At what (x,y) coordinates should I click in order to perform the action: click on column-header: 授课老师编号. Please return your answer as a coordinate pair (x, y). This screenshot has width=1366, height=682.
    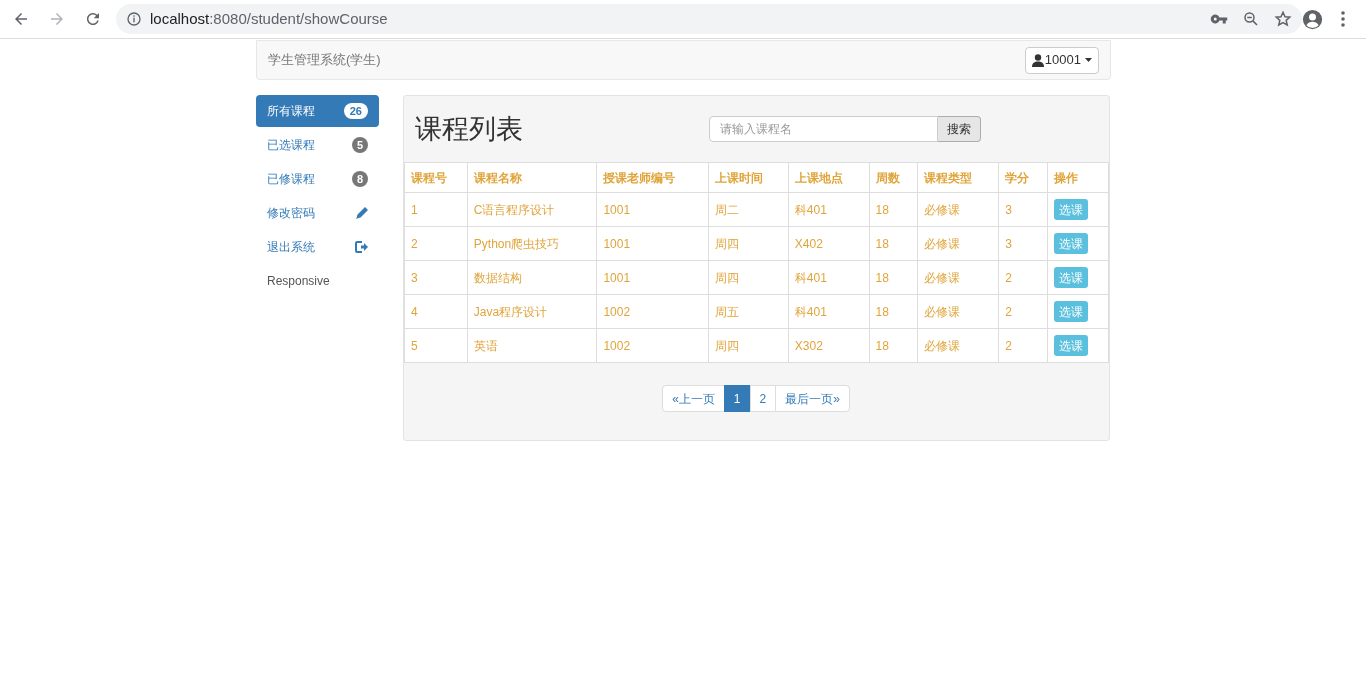
    Looking at the image, I should click on (652, 177).